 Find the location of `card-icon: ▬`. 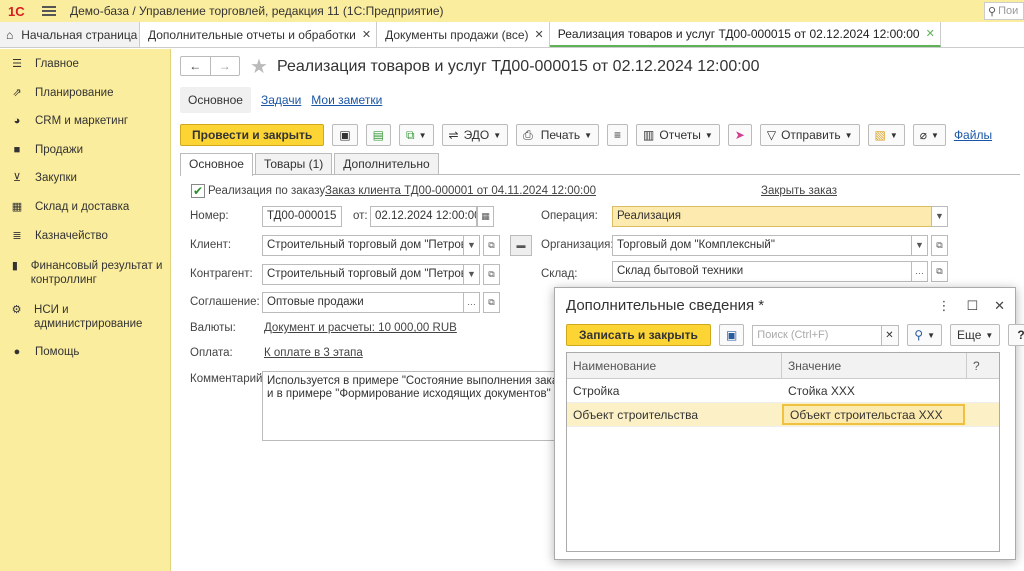

card-icon: ▬ is located at coordinates (521, 245).